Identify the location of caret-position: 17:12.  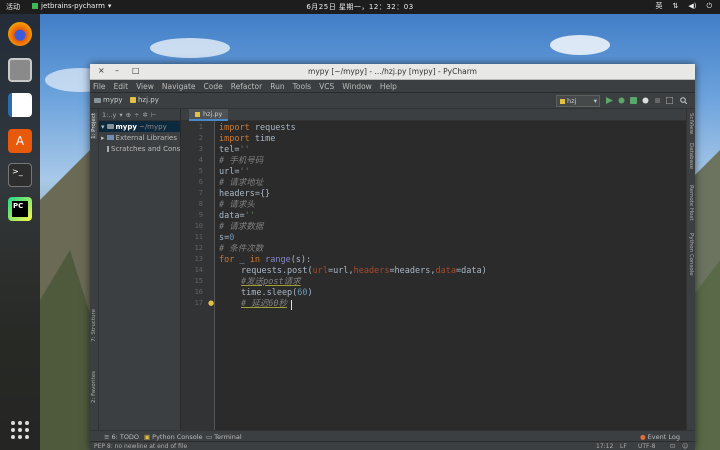
(604, 446).